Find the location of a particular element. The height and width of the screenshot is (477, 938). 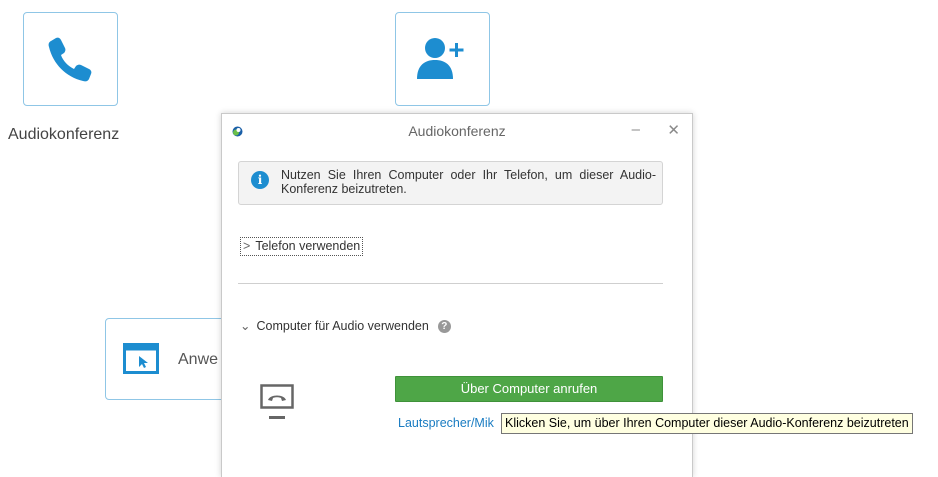

dialog-titlebar: Audiokonferenz – ✕ is located at coordinates (457, 131).